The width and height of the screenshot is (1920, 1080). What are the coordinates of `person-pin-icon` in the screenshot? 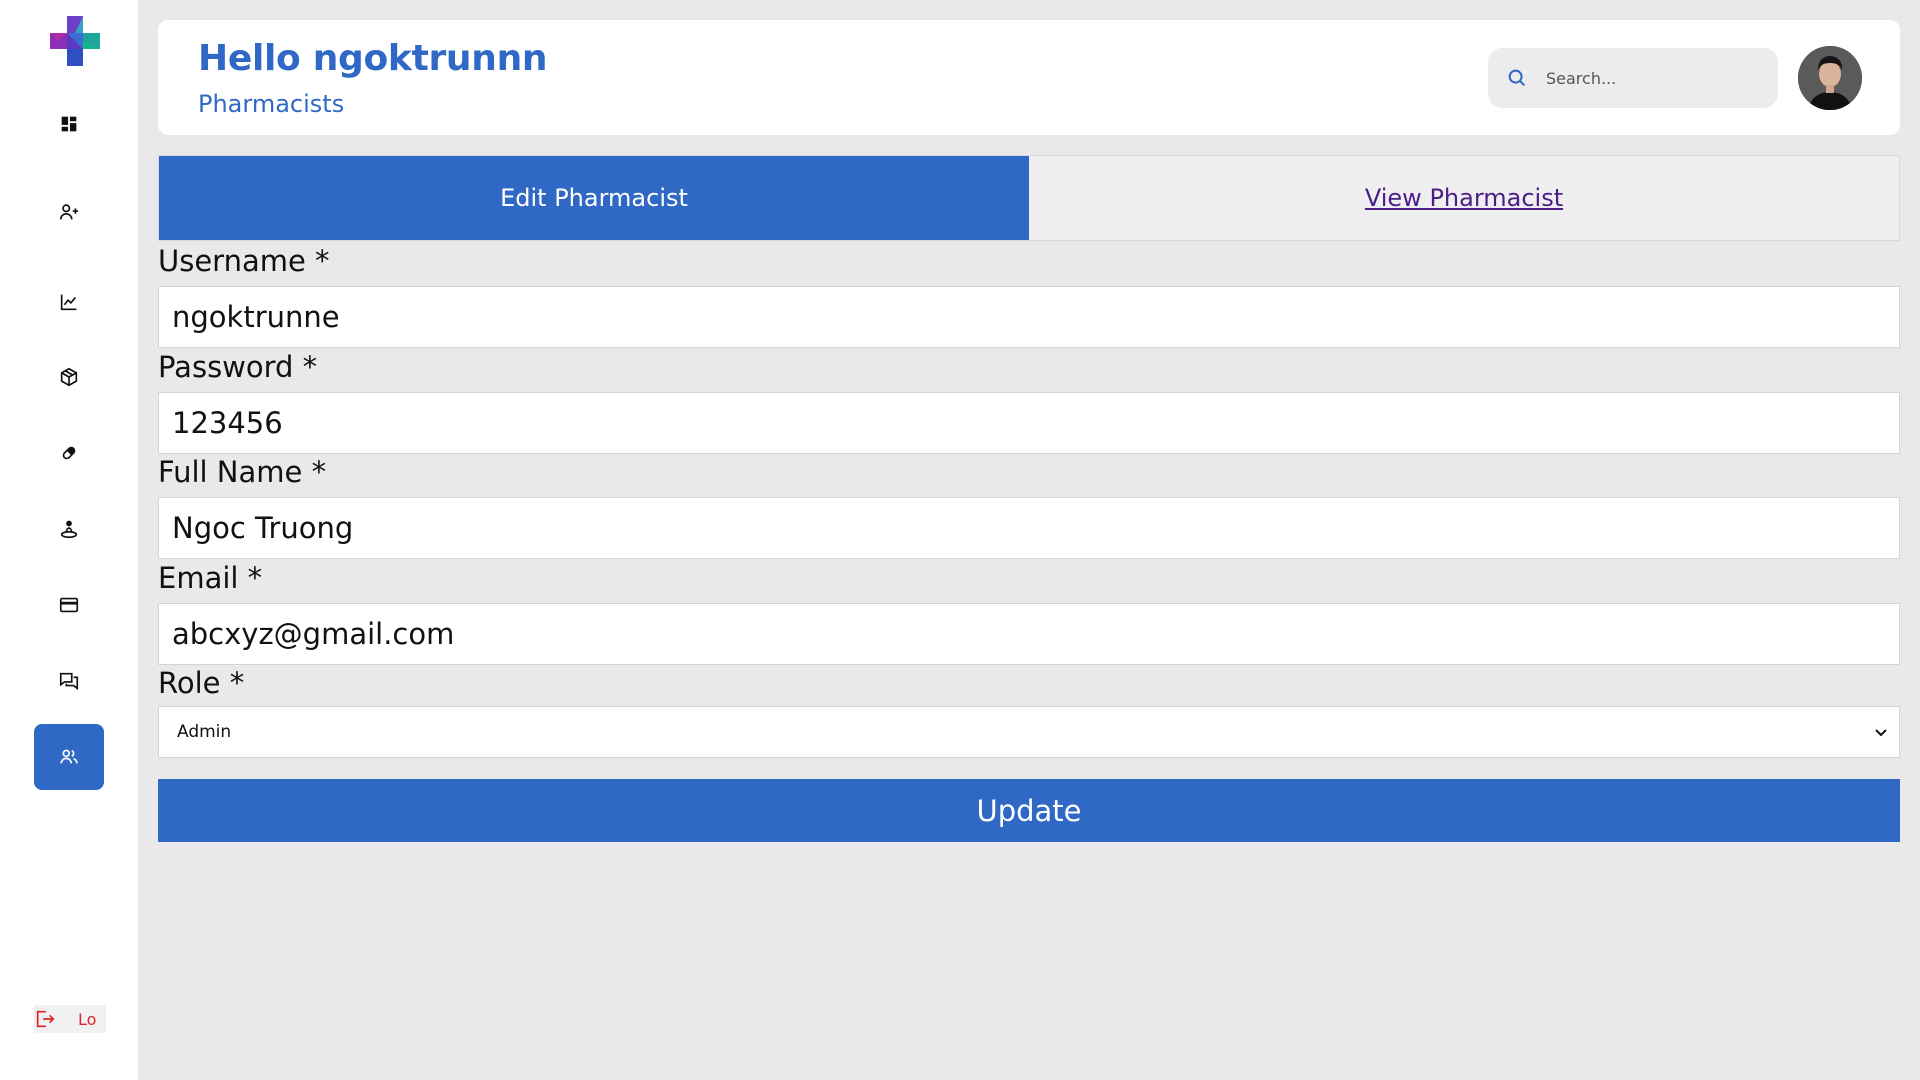 It's located at (69, 529).